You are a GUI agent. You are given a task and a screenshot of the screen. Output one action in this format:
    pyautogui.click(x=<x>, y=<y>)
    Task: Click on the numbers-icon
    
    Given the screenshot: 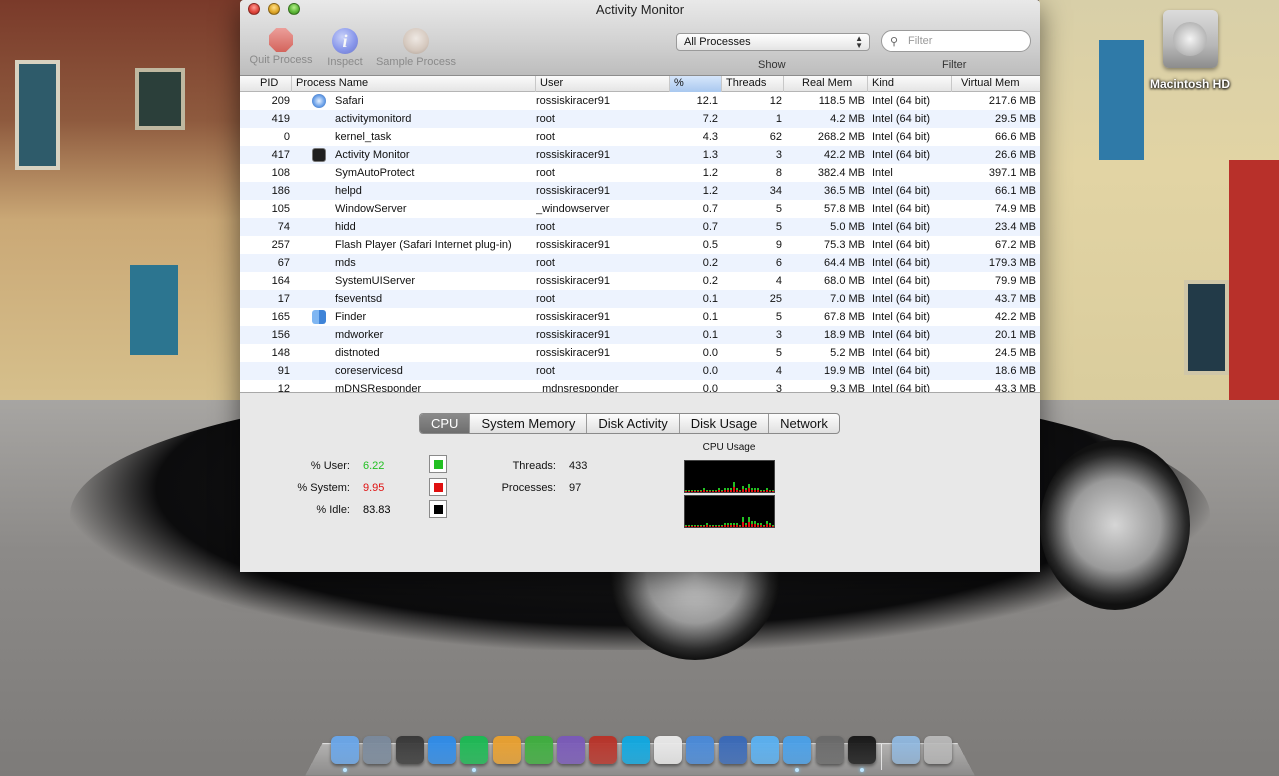 What is the action you would take?
    pyautogui.click(x=538, y=750)
    